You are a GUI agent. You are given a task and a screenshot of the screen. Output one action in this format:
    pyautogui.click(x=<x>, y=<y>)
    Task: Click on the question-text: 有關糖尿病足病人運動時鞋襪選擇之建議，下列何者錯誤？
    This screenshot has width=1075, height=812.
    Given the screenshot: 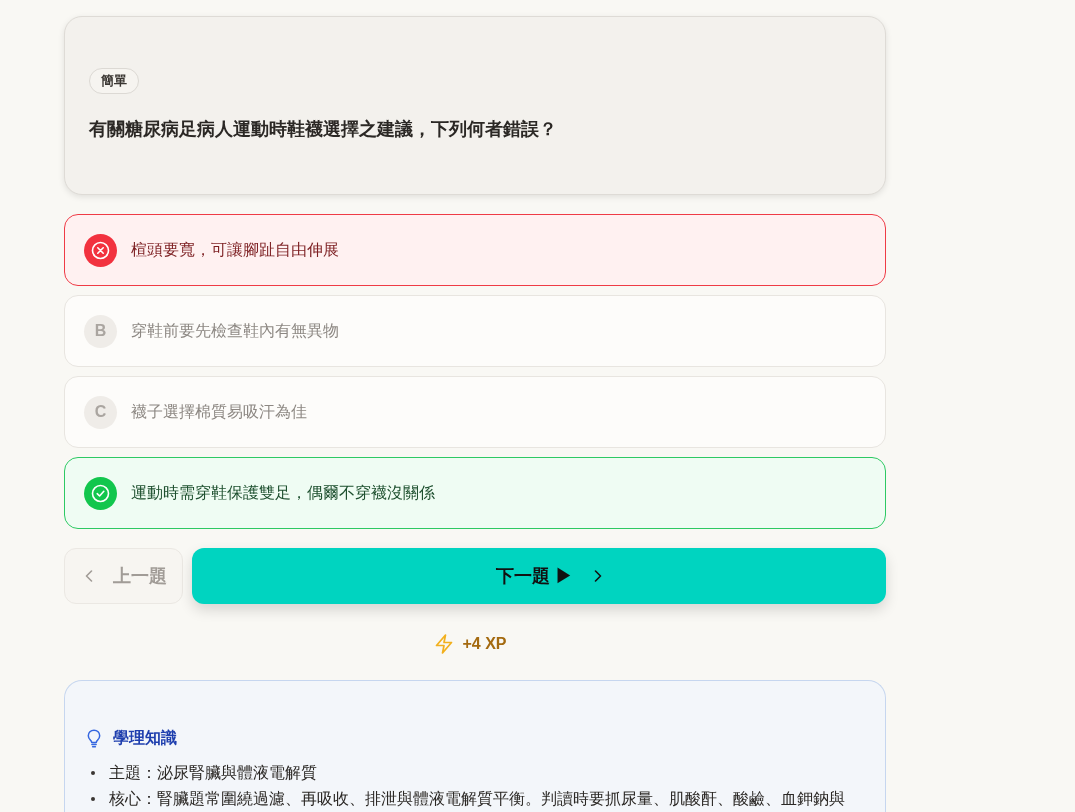 What is the action you would take?
    pyautogui.click(x=323, y=129)
    